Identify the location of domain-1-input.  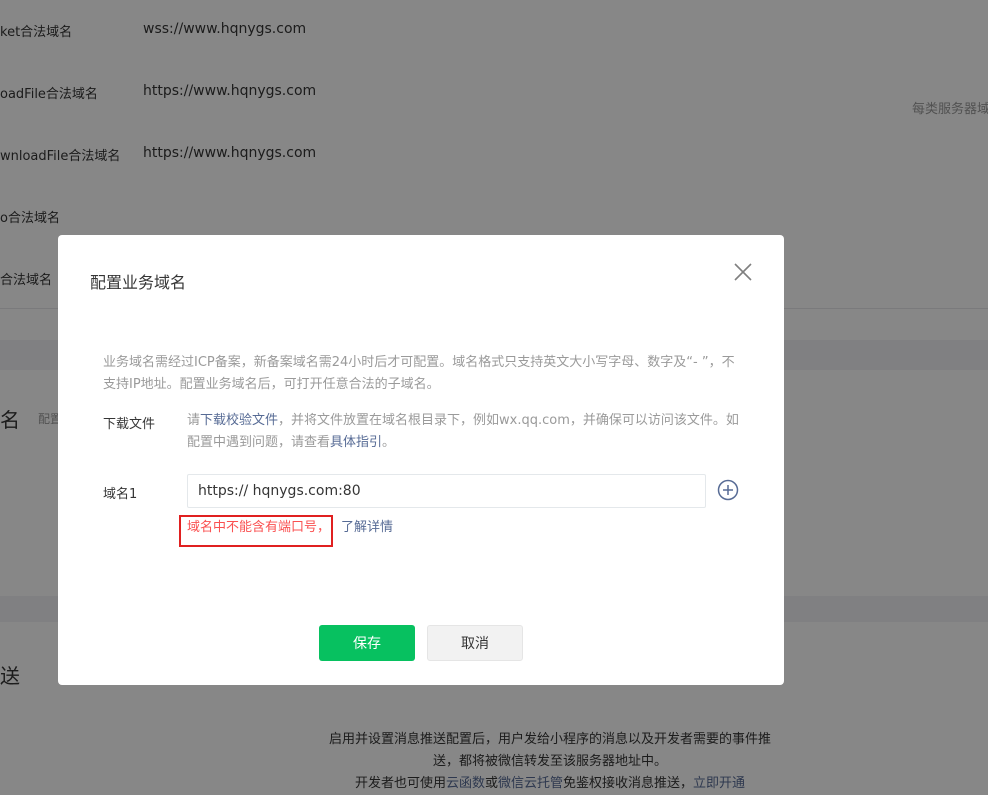
(446, 491).